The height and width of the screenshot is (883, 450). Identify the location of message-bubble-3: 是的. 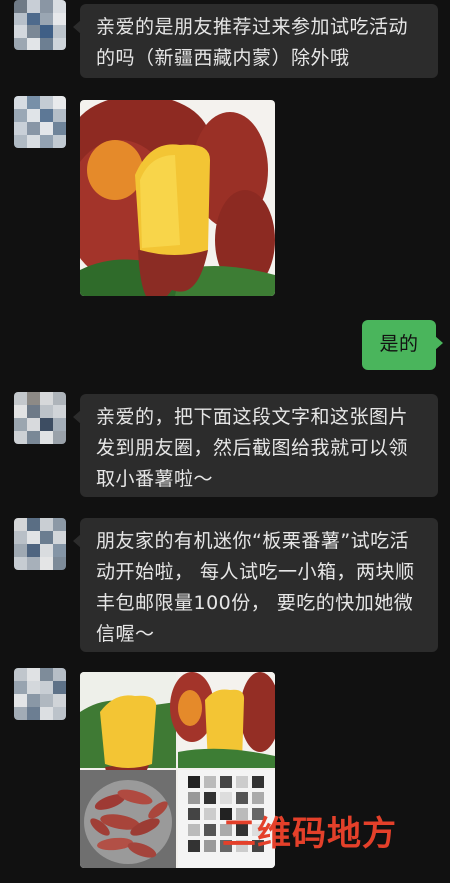
(402, 345).